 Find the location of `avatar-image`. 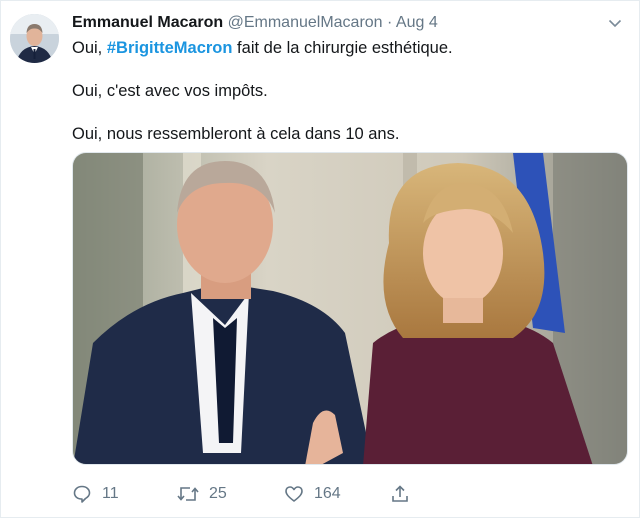

avatar-image is located at coordinates (34, 38).